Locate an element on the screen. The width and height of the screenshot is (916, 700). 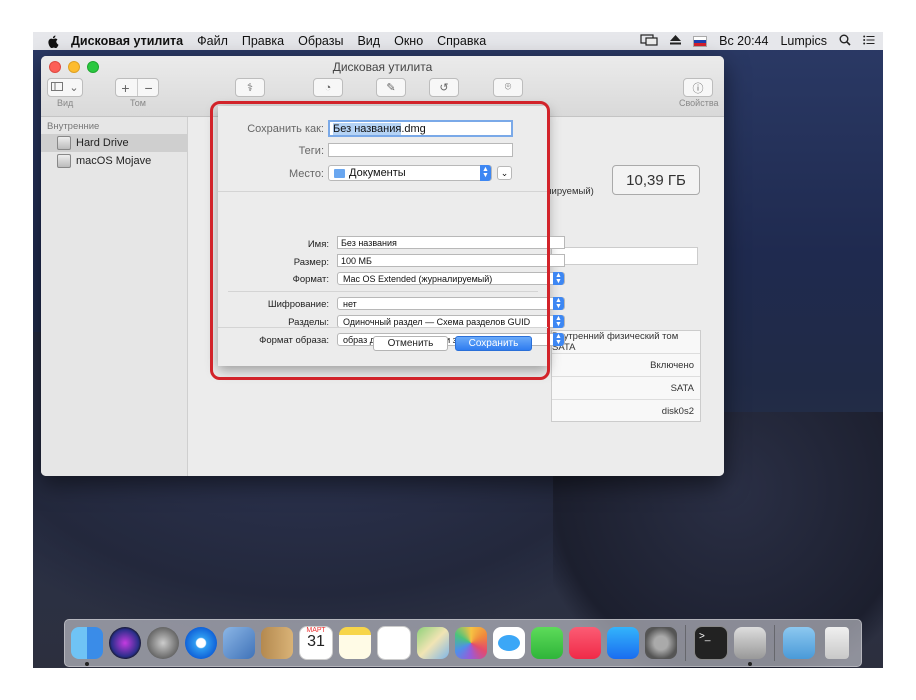
app-store-icon is located at coordinates (623, 643).